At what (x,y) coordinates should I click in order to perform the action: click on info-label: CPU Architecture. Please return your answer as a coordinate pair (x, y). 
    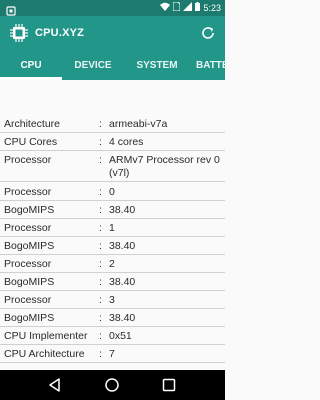
    Looking at the image, I should click on (44, 354).